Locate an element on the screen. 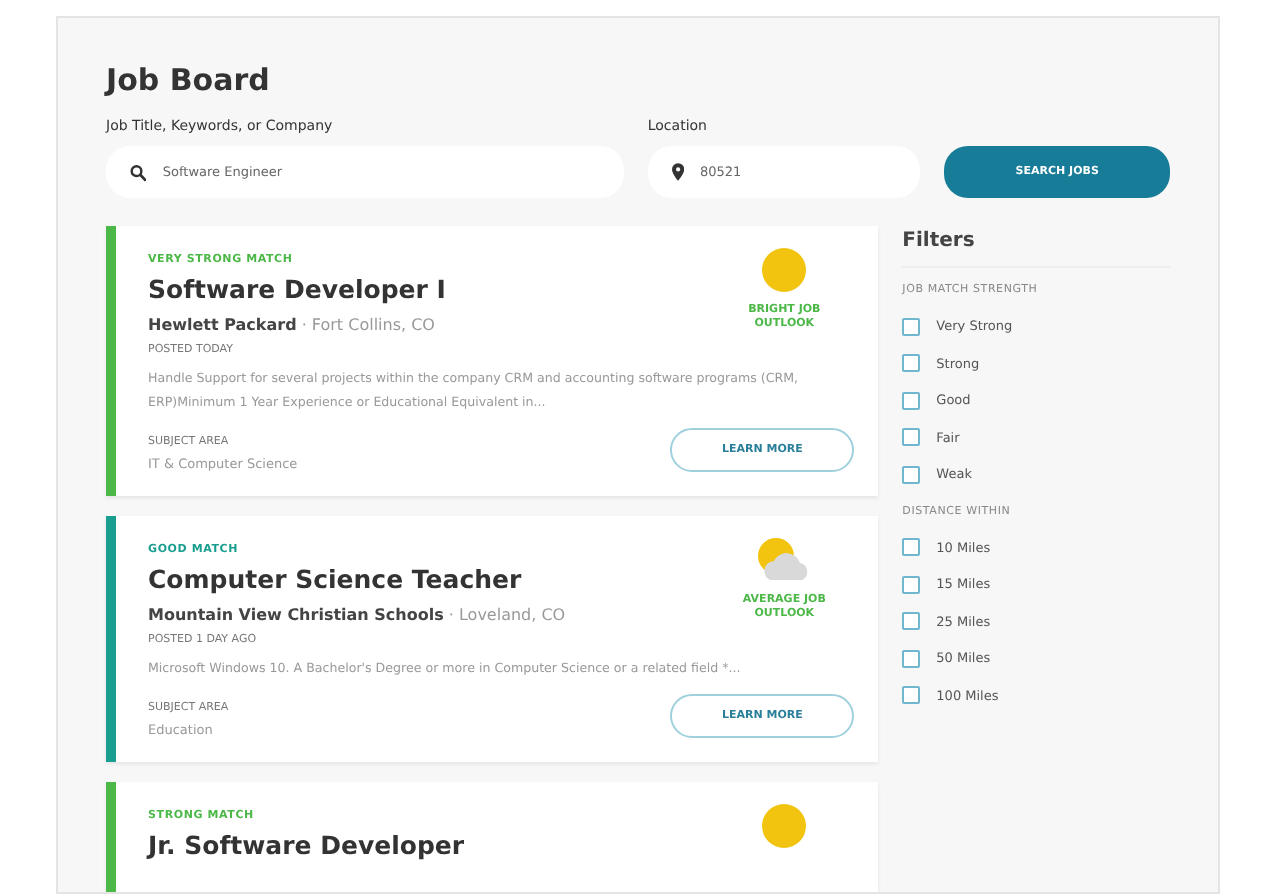  job-location: · Loveland, CO is located at coordinates (507, 615).